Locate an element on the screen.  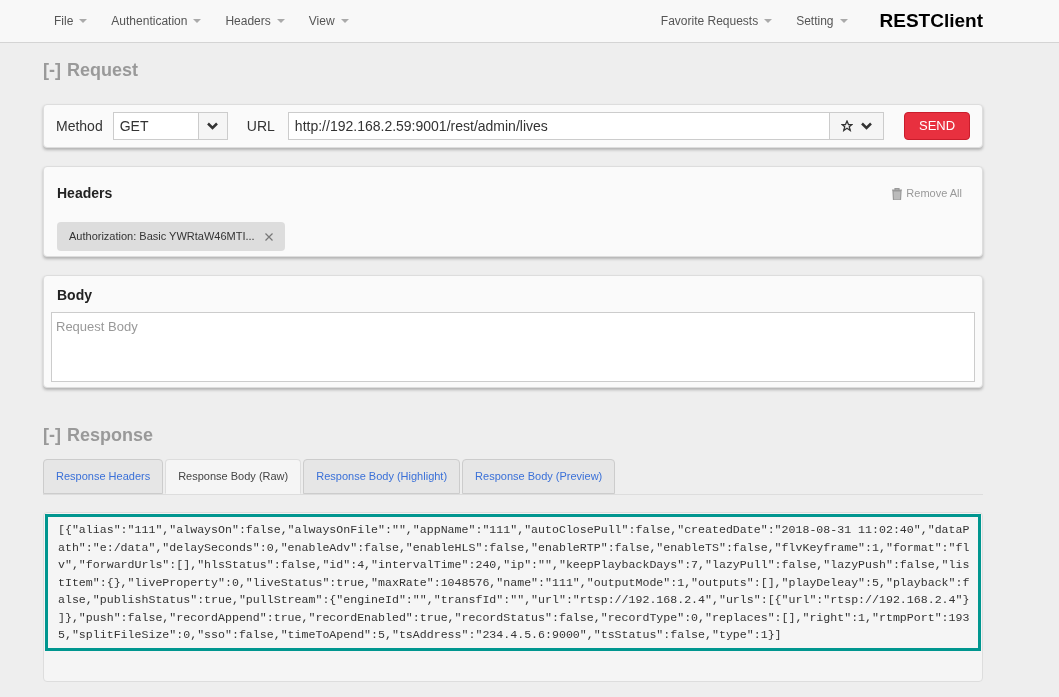
method-label: Method is located at coordinates (79, 126).